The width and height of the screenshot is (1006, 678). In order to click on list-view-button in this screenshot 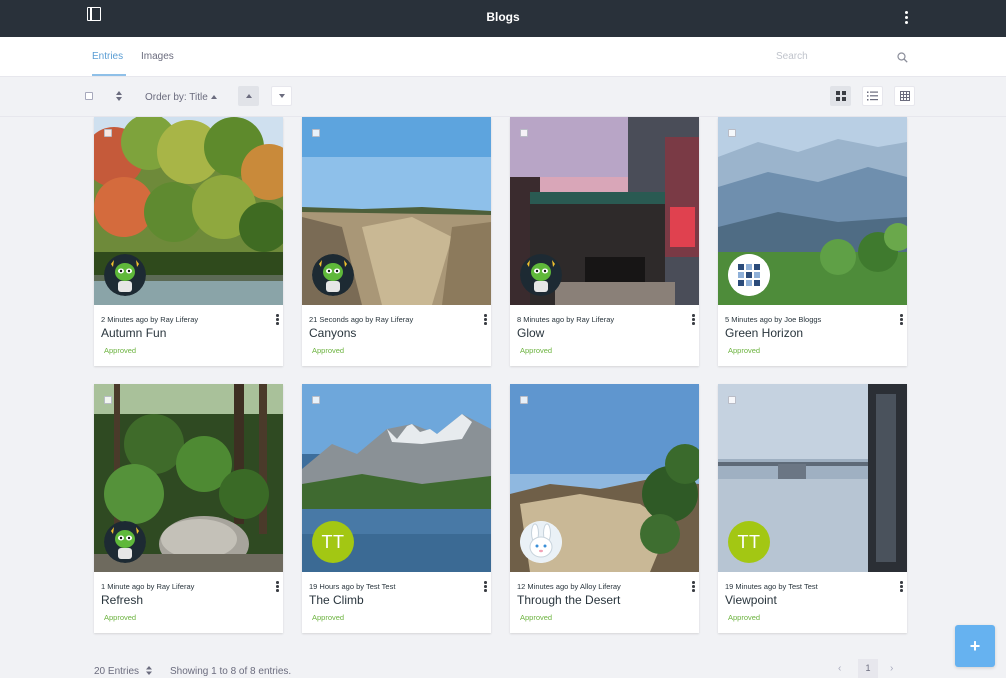, I will do `click(872, 96)`.